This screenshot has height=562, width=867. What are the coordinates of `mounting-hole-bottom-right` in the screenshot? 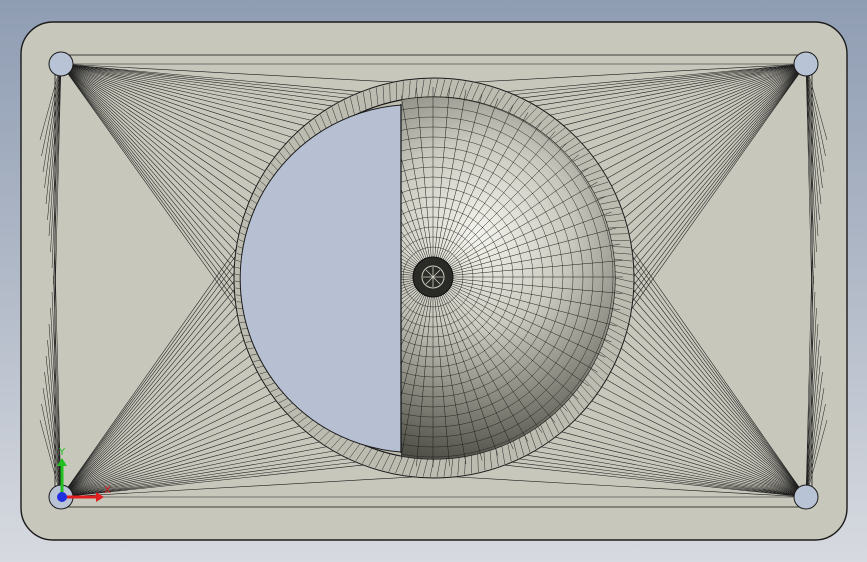 It's located at (806, 497).